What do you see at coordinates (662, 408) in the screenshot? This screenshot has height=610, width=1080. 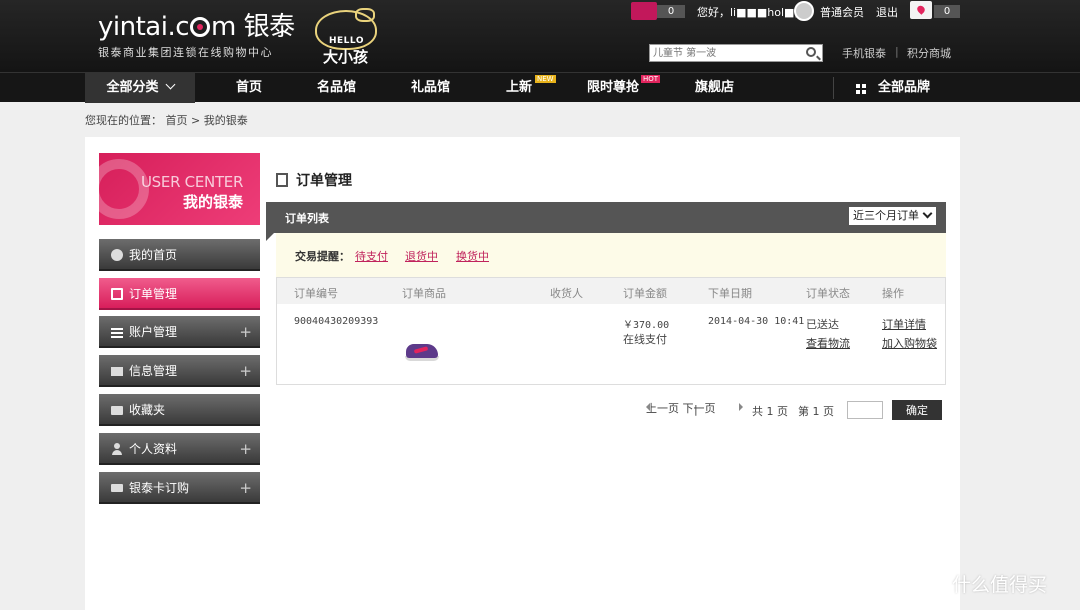 I see `prev-page-button: 上一页` at bounding box center [662, 408].